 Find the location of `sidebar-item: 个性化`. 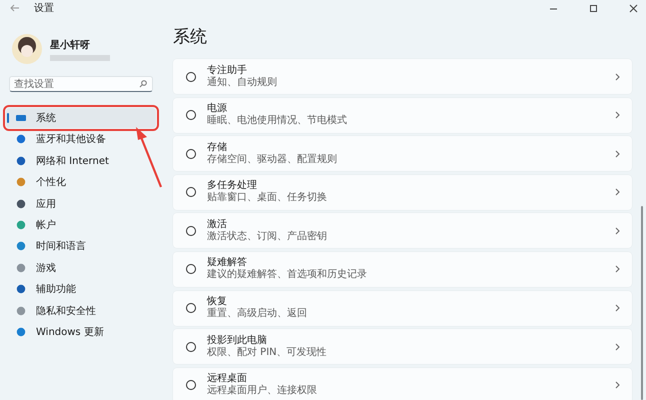

sidebar-item: 个性化 is located at coordinates (81, 182).